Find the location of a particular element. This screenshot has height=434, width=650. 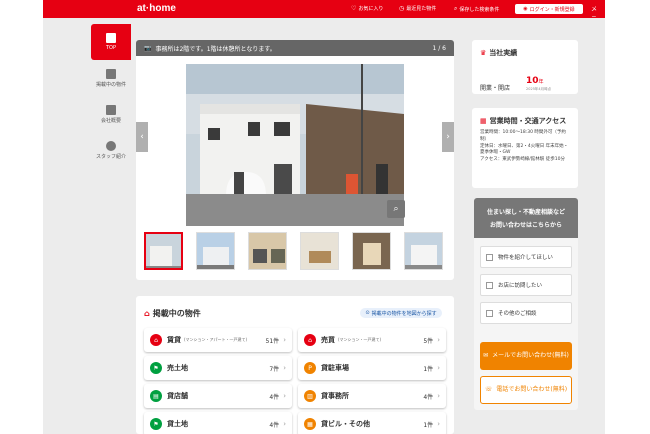

mail-inquiry-button: ✉ メールでお問い合わせ(無料) is located at coordinates (526, 356).